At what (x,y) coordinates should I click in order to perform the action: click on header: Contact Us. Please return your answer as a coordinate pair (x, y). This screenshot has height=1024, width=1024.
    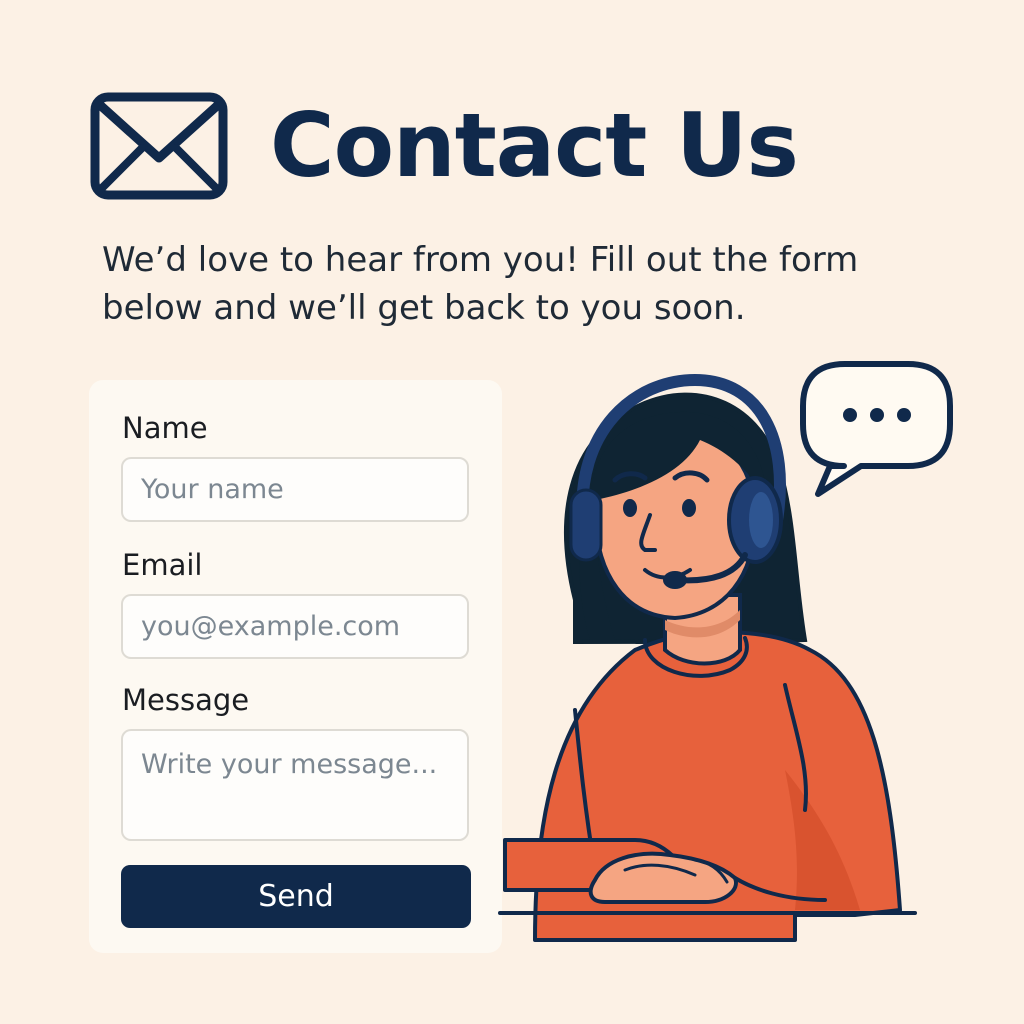
    Looking at the image, I should click on (444, 146).